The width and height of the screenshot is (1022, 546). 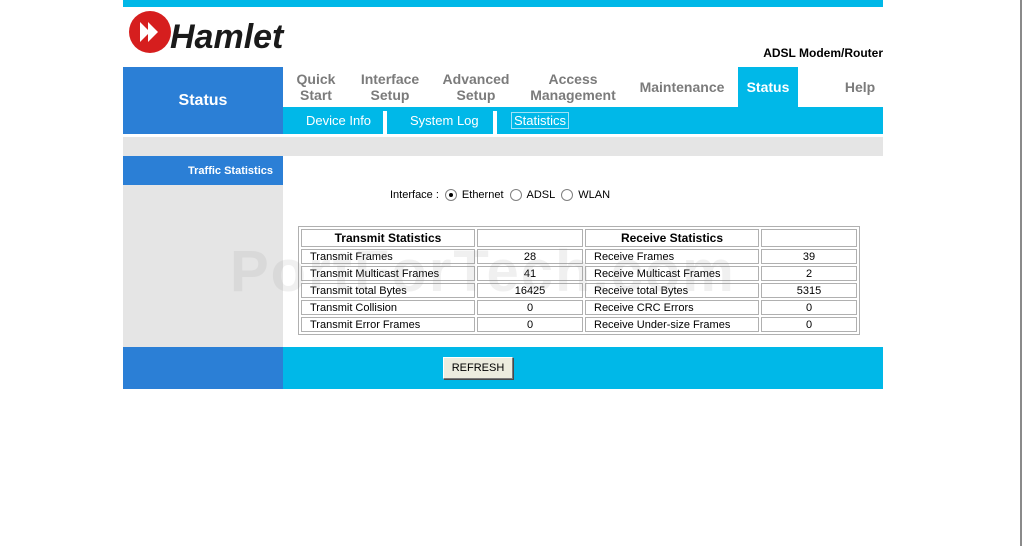 What do you see at coordinates (503, 146) in the screenshot?
I see `separator-band` at bounding box center [503, 146].